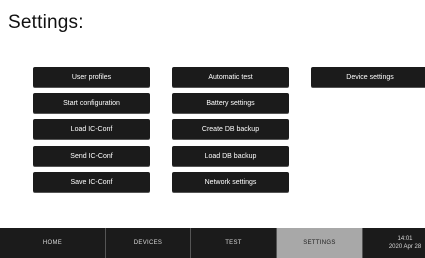 Image resolution: width=425 pixels, height=258 pixels. I want to click on load-ic-conf-button: Load IC-Conf, so click(91, 129).